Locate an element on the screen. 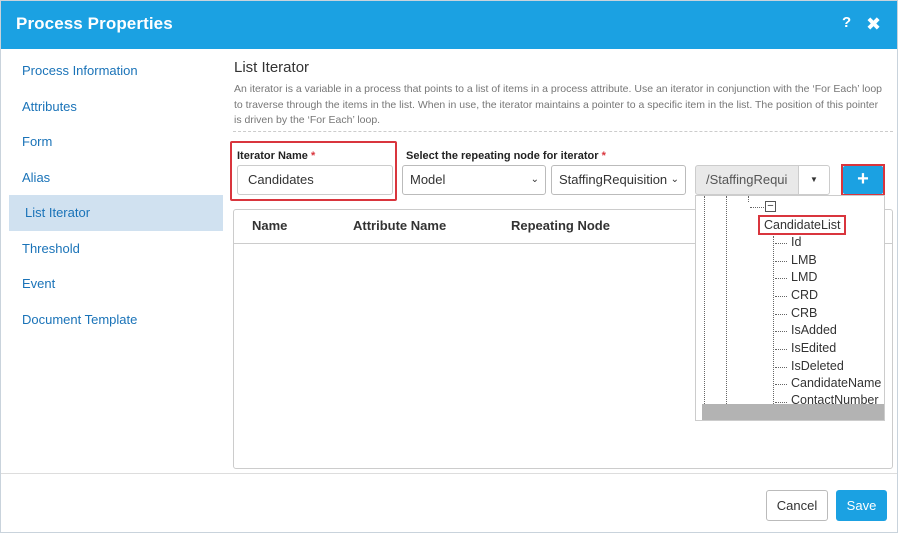 This screenshot has width=898, height=533. dialog-title: Process Properties is located at coordinates (94, 23).